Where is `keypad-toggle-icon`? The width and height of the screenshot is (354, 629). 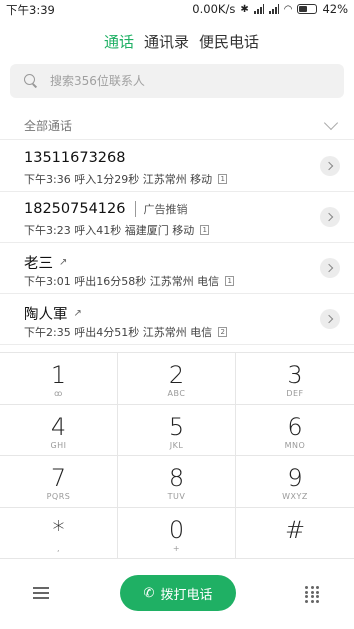 keypad-toggle-icon is located at coordinates (312, 594).